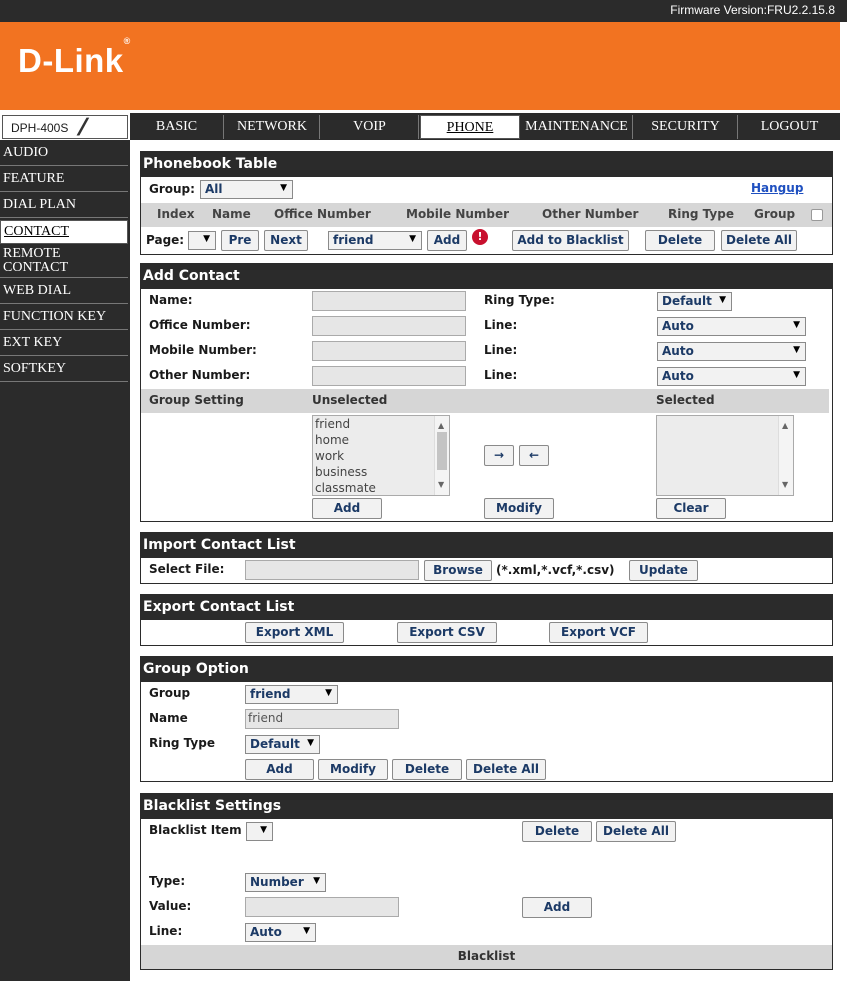  Describe the element at coordinates (200, 375) in the screenshot. I see `other-number-label: Other Number:` at that location.